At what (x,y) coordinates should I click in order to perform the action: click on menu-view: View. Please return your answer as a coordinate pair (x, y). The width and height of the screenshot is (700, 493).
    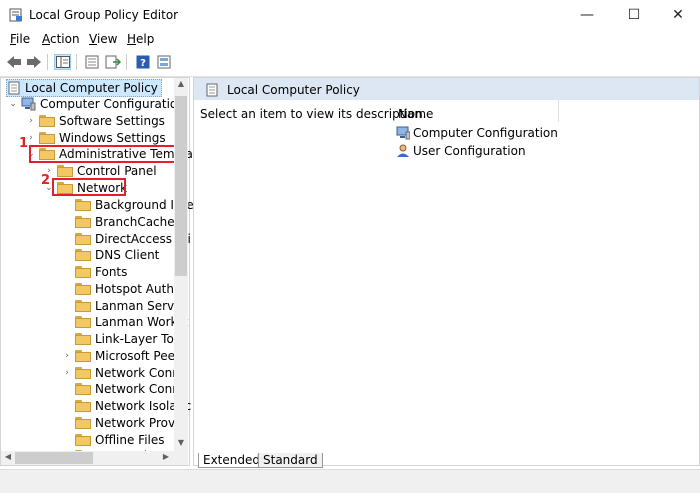
    Looking at the image, I should click on (103, 39).